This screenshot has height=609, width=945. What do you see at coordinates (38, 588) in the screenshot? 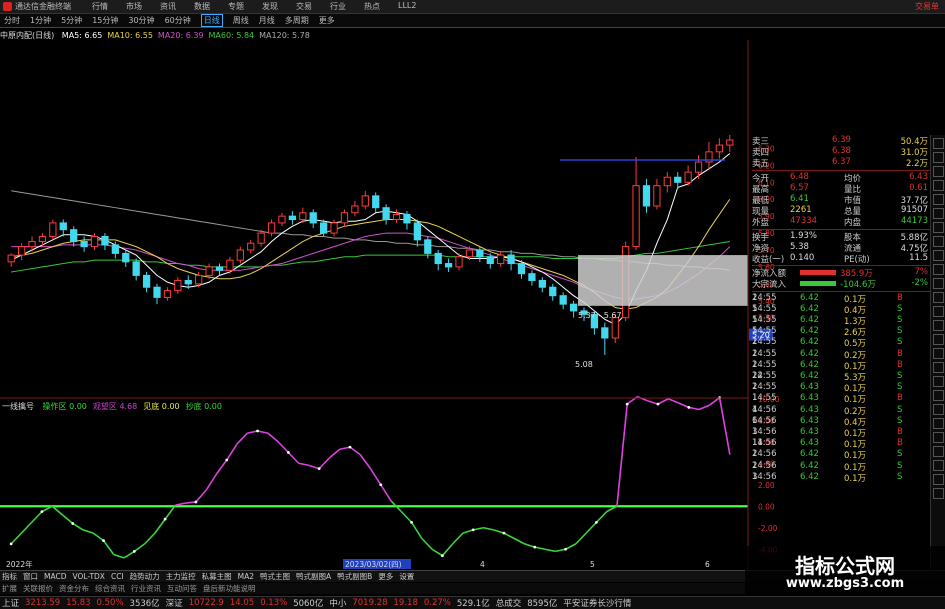
I see `extension-tab: 关联报价` at bounding box center [38, 588].